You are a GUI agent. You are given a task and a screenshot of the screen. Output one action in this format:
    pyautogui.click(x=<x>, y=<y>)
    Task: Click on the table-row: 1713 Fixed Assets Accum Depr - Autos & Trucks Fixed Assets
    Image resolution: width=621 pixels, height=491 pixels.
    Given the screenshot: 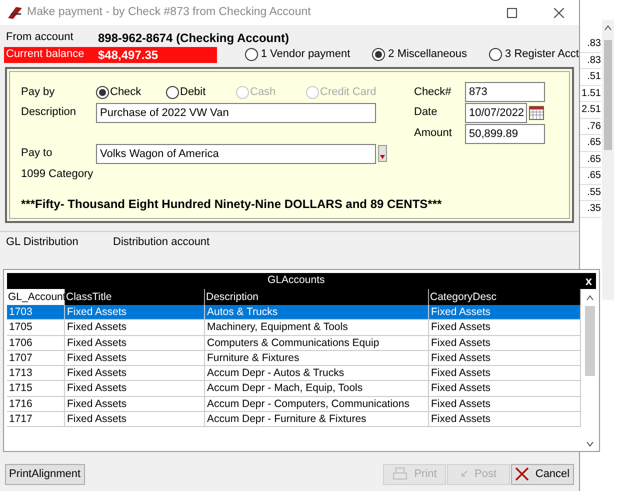 What is the action you would take?
    pyautogui.click(x=294, y=374)
    